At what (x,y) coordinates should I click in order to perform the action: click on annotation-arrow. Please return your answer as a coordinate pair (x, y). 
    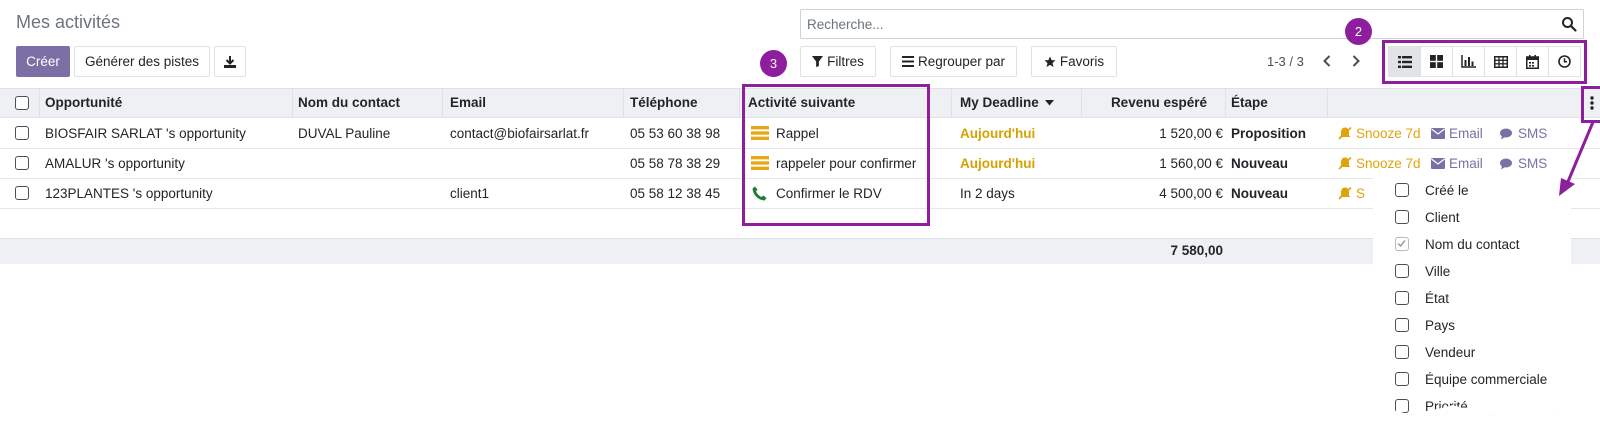
    Looking at the image, I should click on (1577, 158).